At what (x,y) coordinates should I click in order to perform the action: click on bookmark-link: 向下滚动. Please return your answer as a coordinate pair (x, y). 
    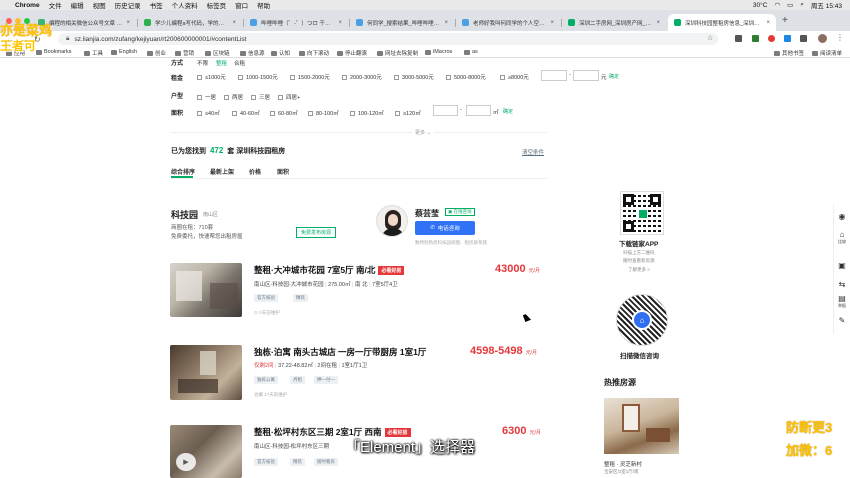
    Looking at the image, I should click on (314, 53).